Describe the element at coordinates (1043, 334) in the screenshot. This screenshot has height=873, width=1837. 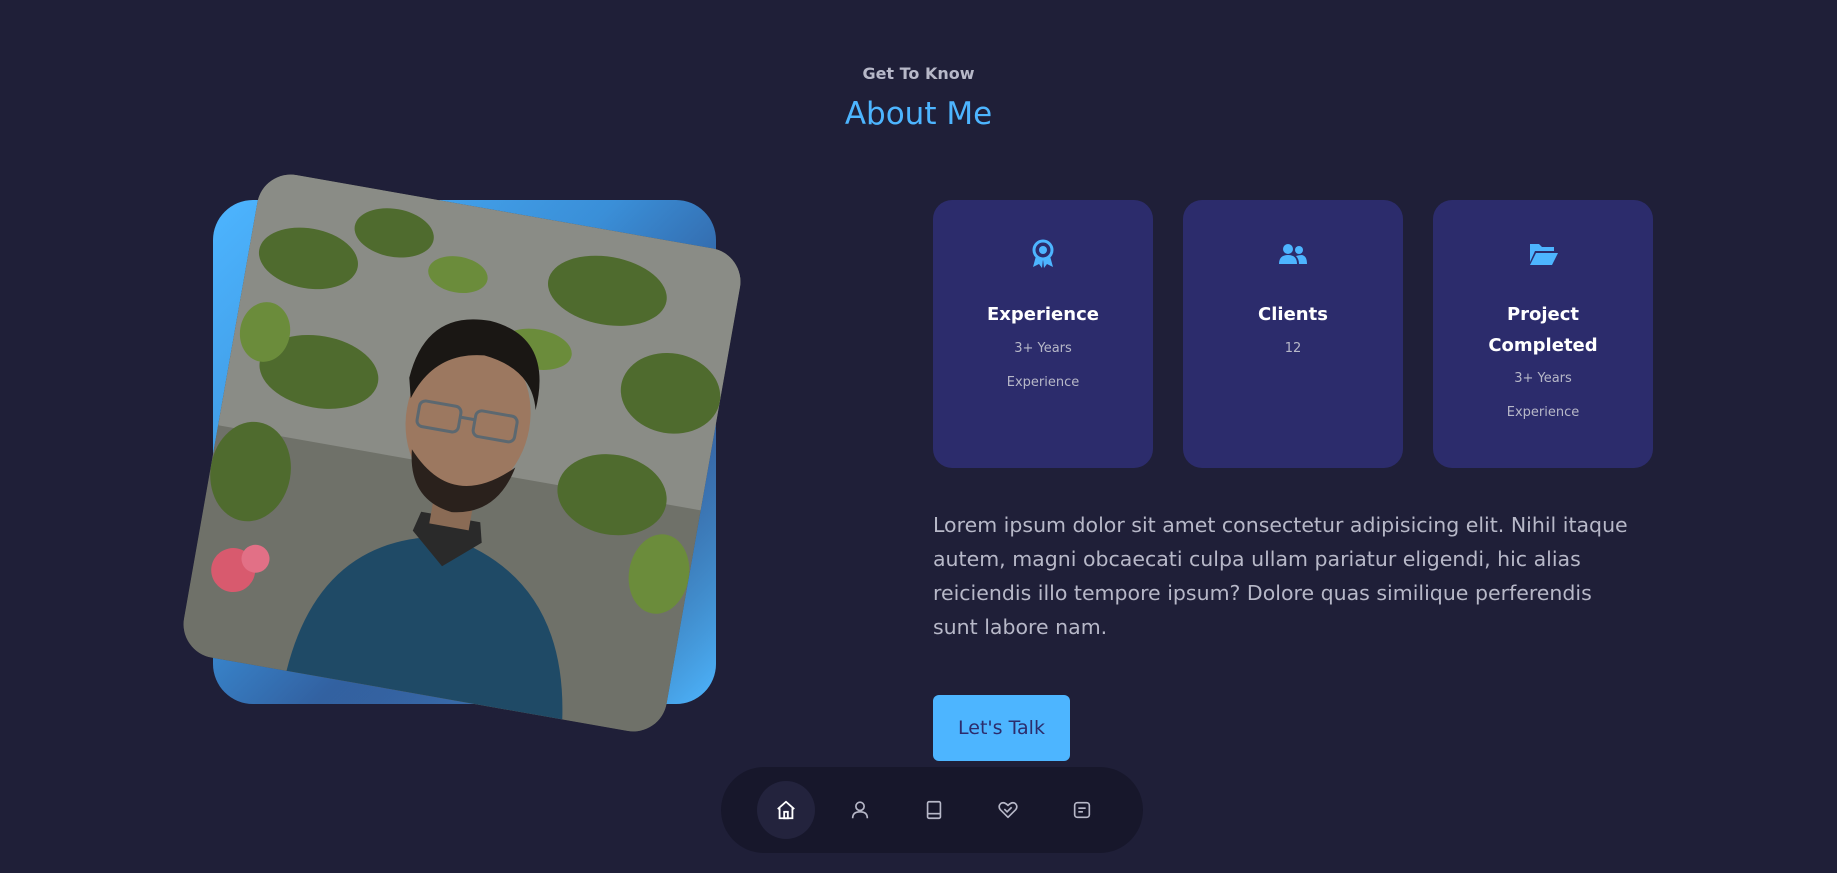
I see `experience-card: Experience 3+ Years Experience` at that location.